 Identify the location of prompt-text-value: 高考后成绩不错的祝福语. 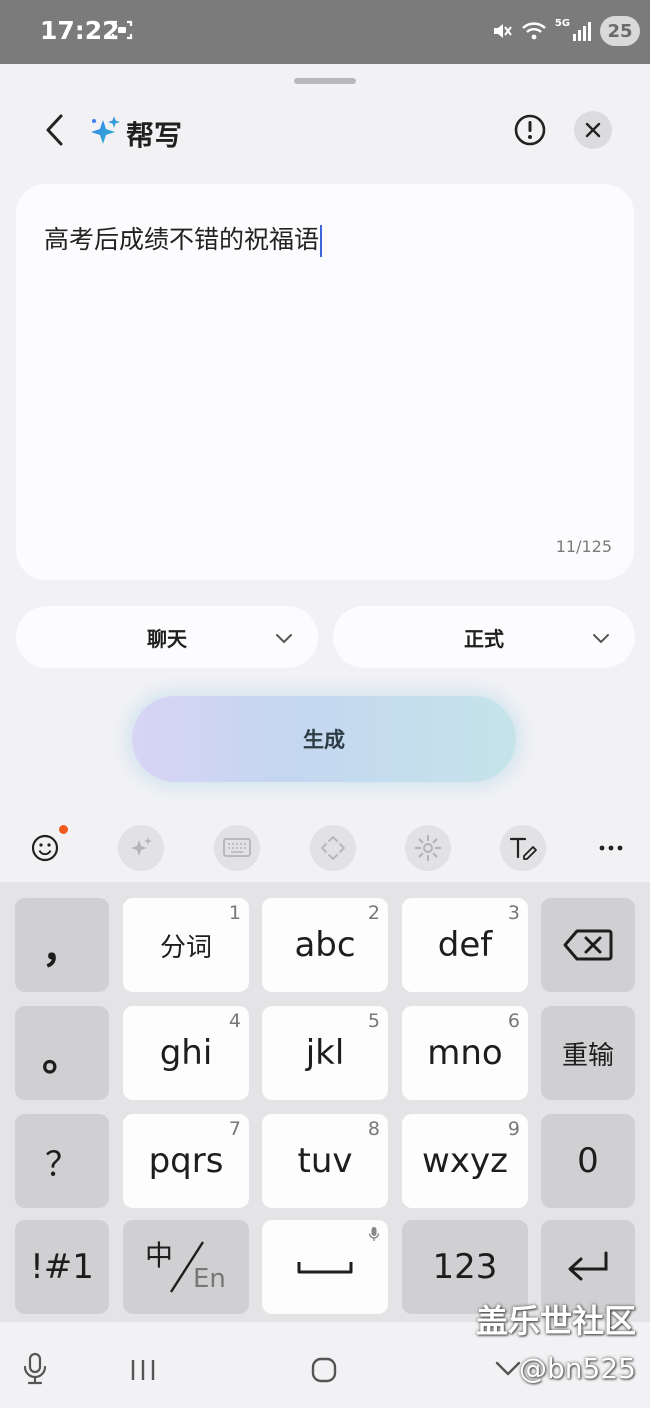
(182, 239).